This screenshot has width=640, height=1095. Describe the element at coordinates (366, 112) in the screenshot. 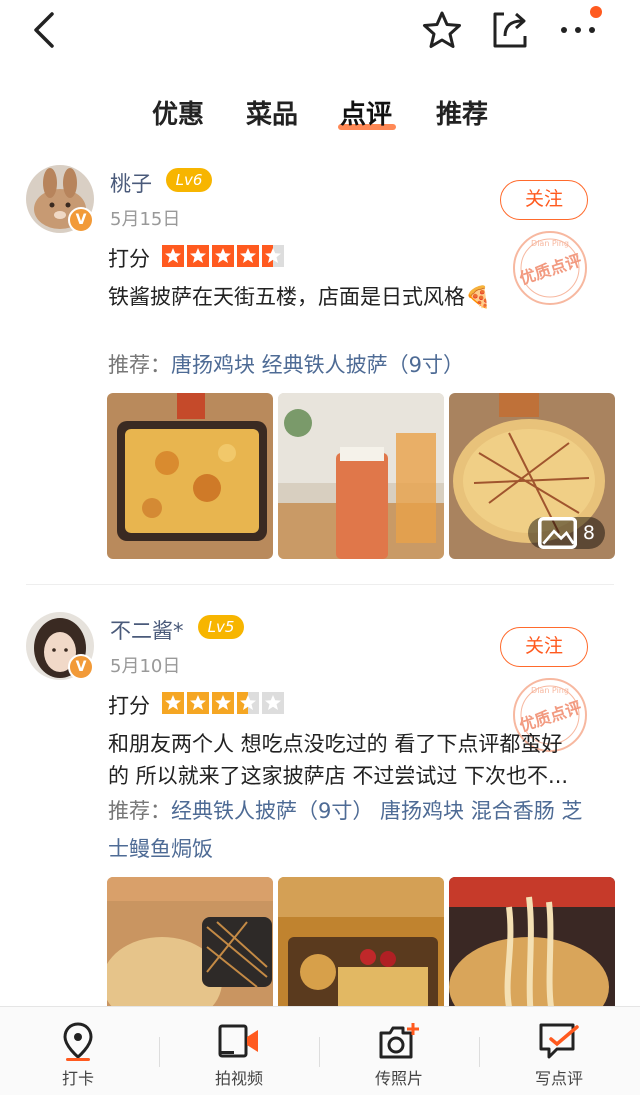

I see `tab-reviews: 点评` at that location.